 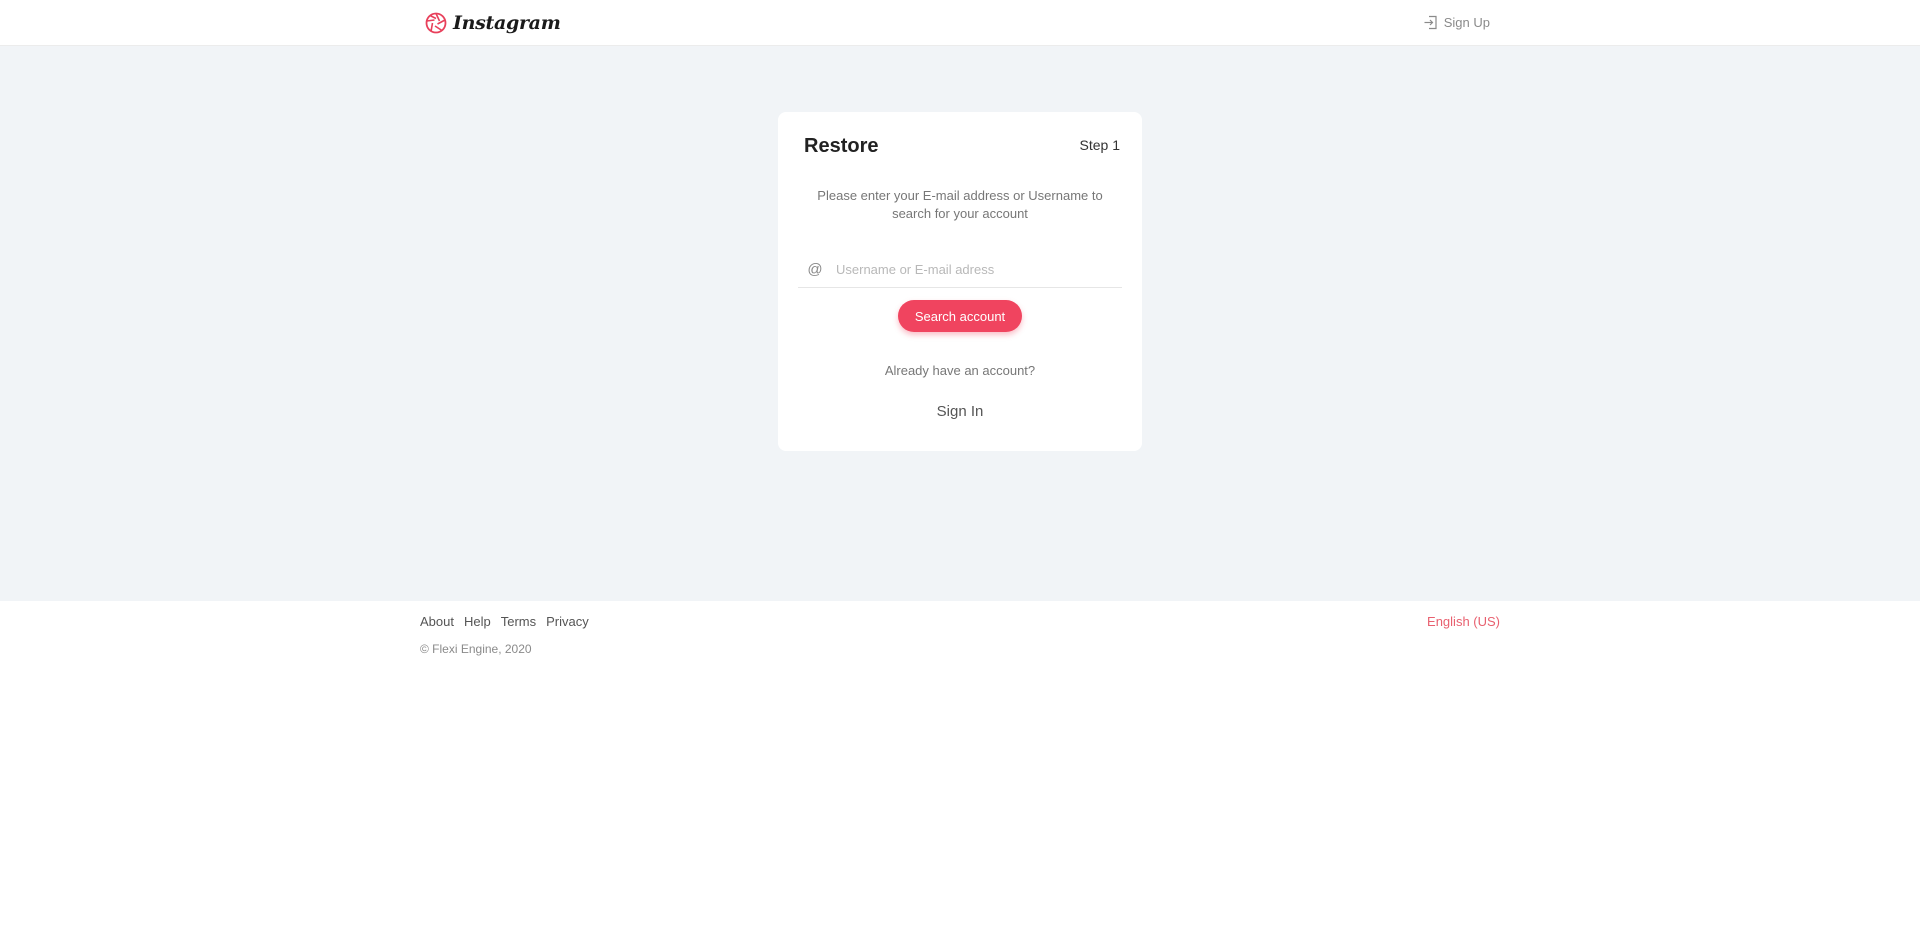 What do you see at coordinates (477, 621) in the screenshot?
I see `footer-link-help: Help` at bounding box center [477, 621].